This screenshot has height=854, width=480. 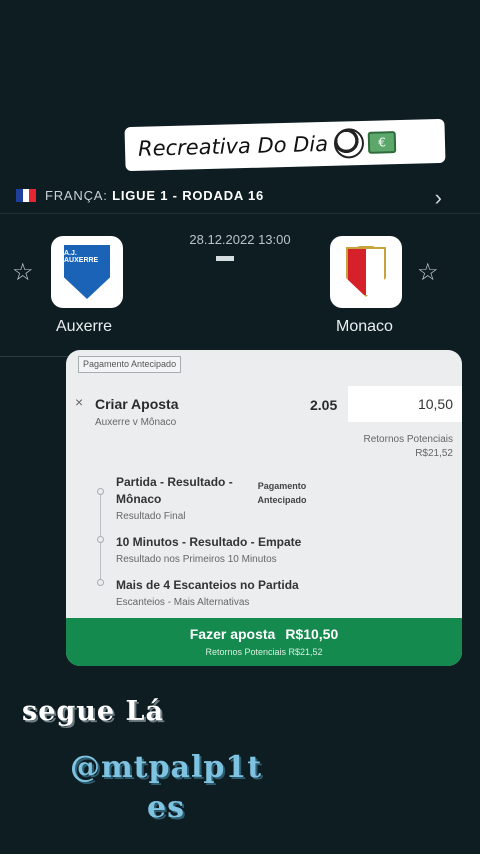 I want to click on home-team-logo: A.J. AUXERRE, so click(x=87, y=272).